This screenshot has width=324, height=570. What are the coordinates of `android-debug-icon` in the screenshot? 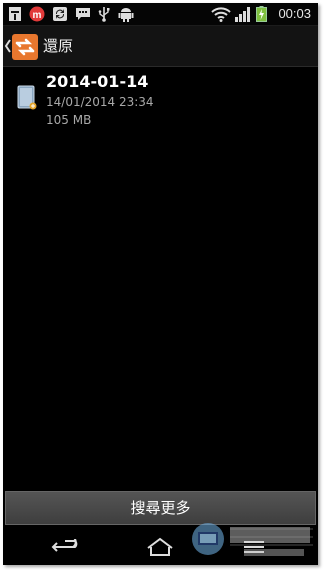 It's located at (126, 15).